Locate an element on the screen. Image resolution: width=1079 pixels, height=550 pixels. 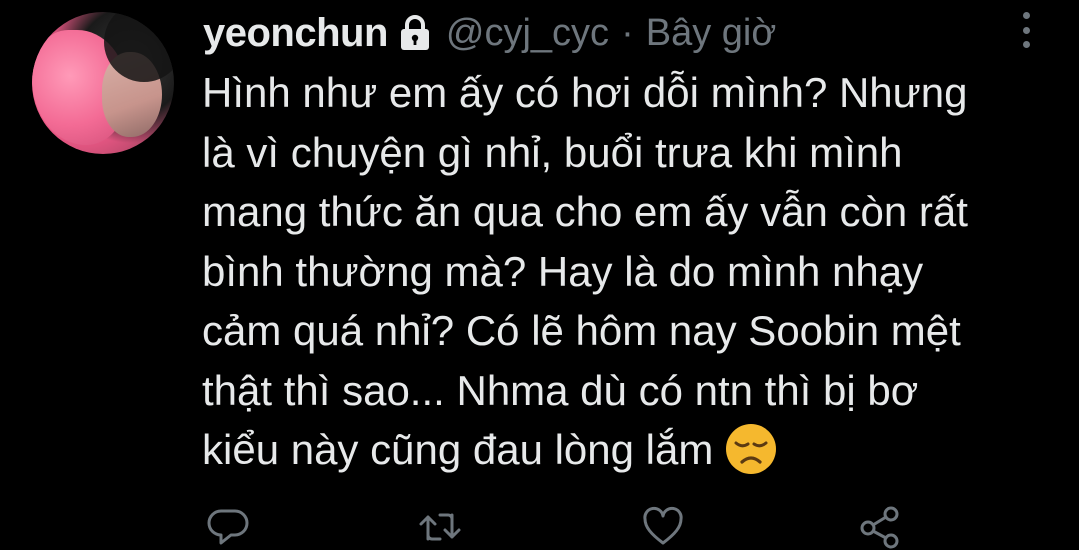
lock-icon is located at coordinates (414, 32).